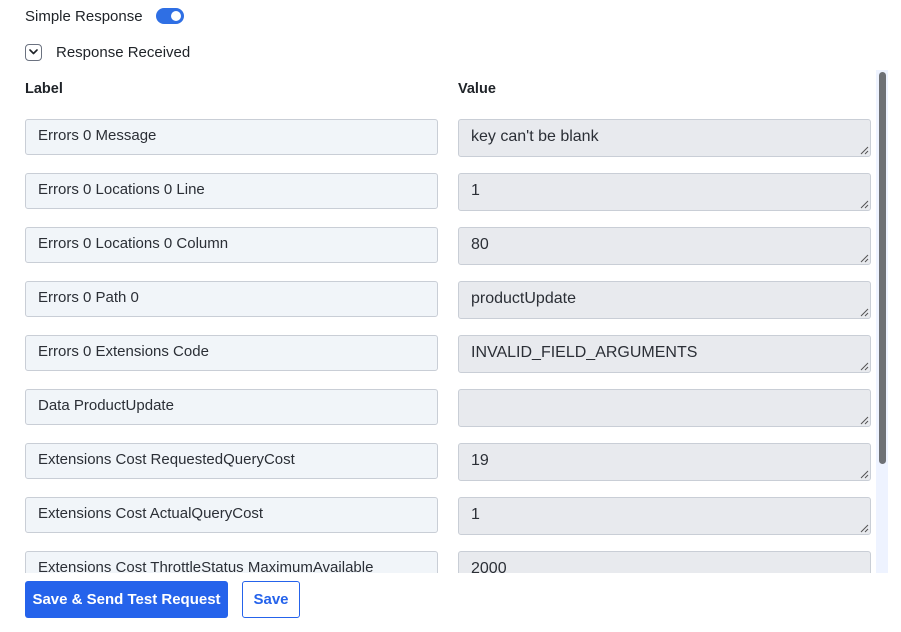  I want to click on action-footer: Save & Send Test Request Save, so click(450, 602).